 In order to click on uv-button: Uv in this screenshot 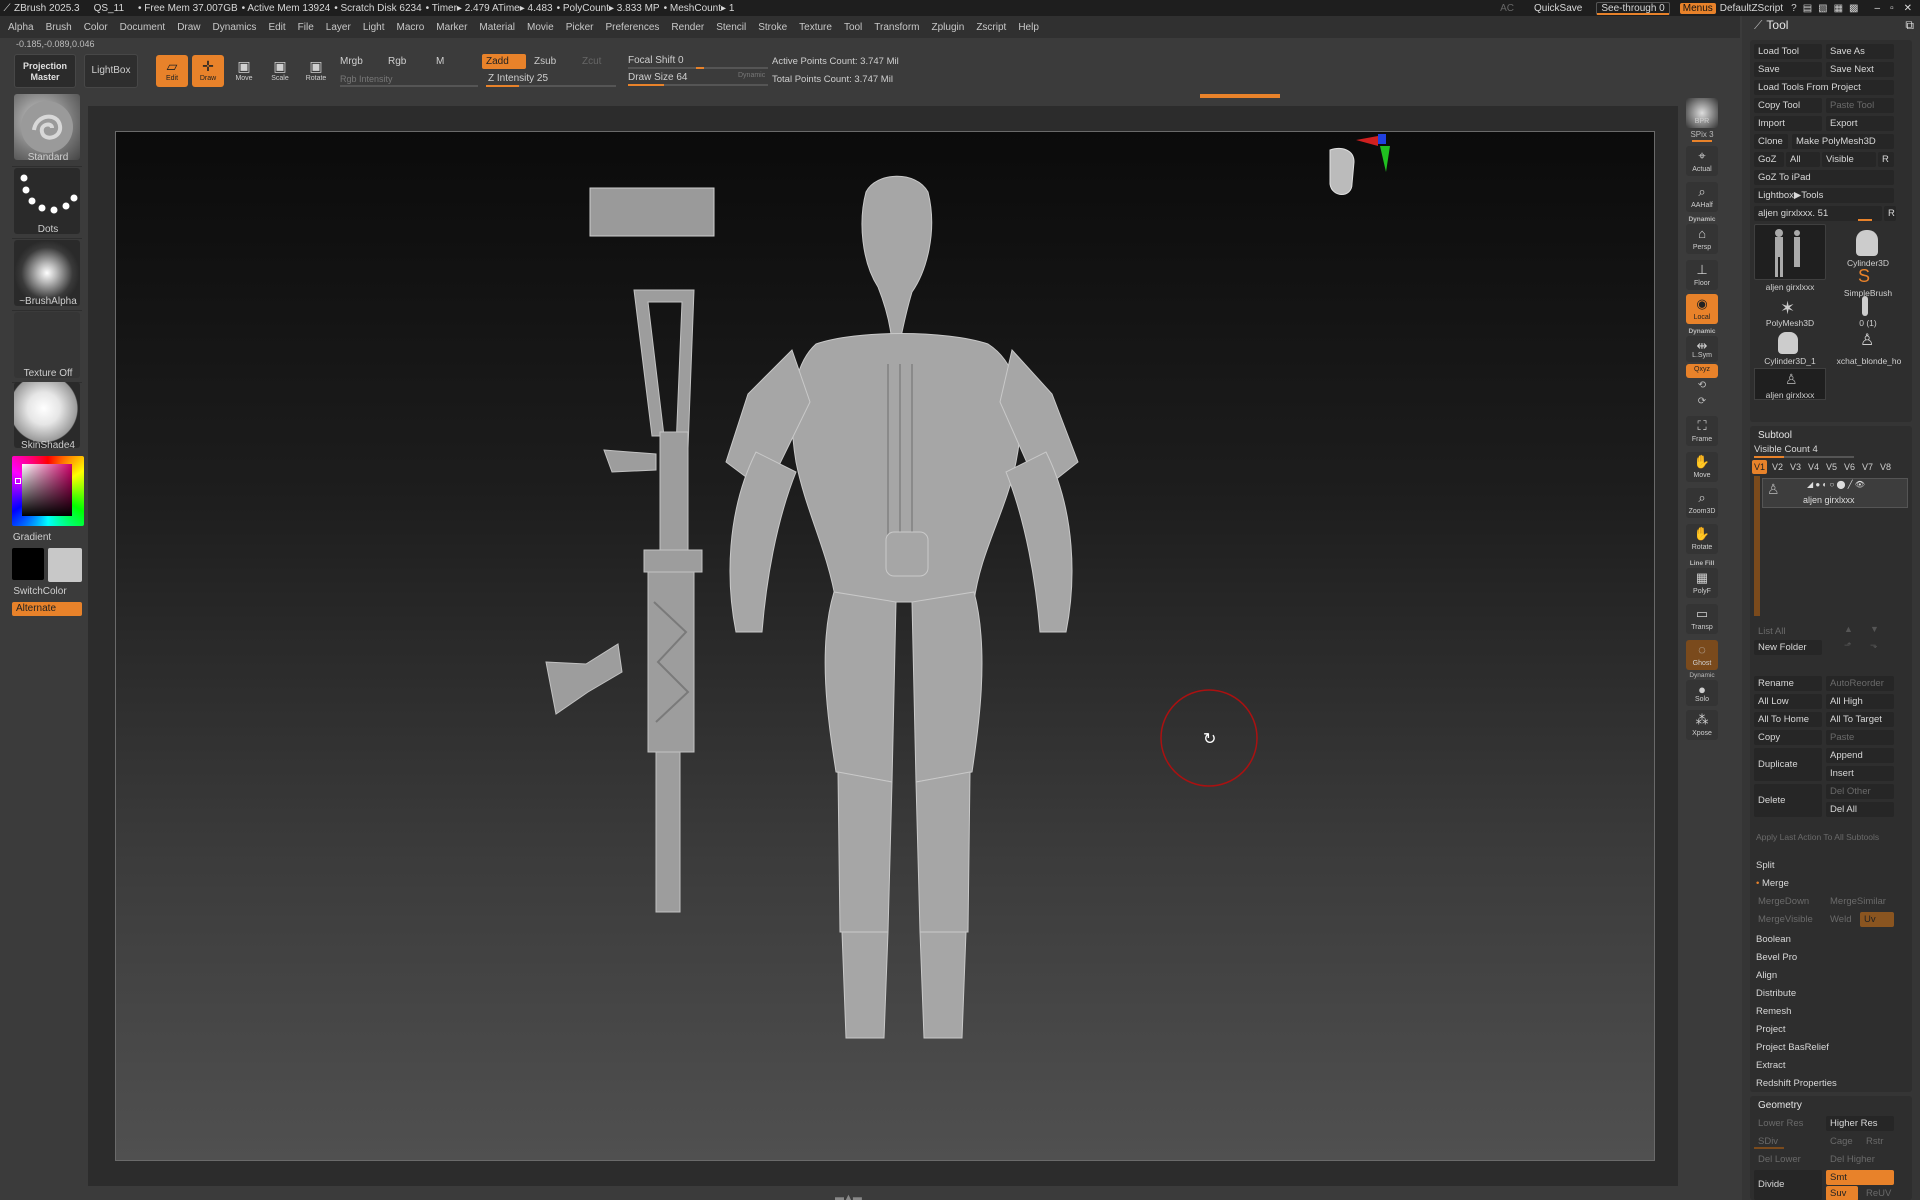, I will do `click(1877, 919)`.